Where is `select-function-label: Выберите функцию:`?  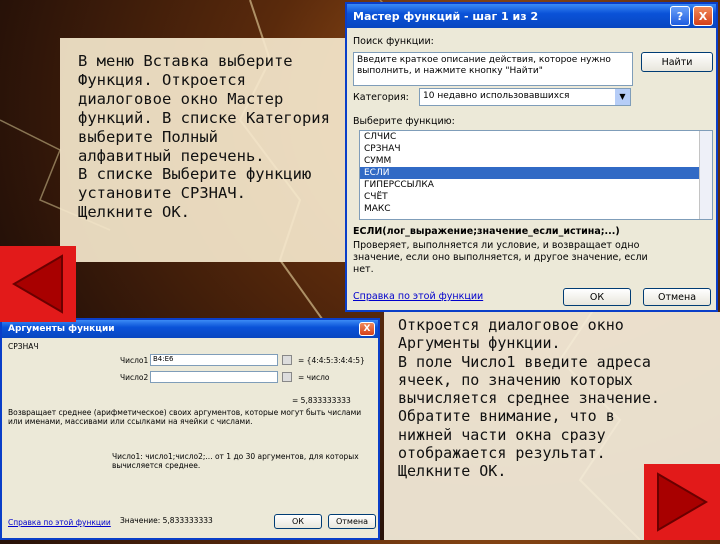 select-function-label: Выберите функцию: is located at coordinates (404, 121).